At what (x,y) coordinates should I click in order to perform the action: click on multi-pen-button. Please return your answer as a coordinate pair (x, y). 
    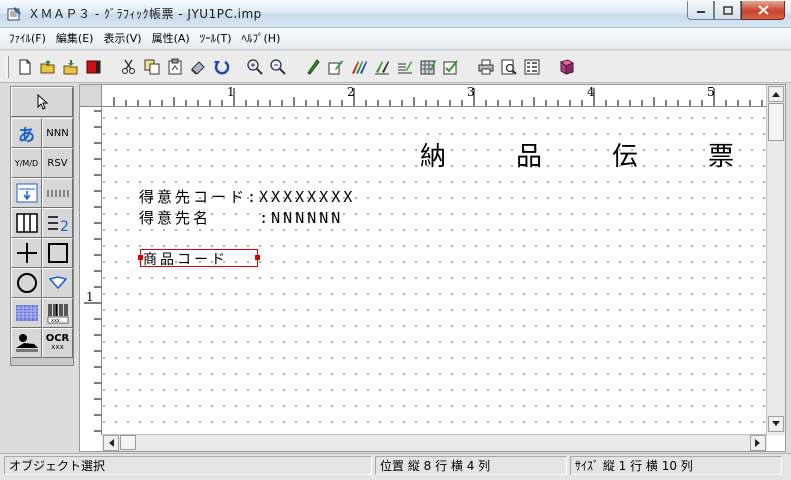
    Looking at the image, I should click on (359, 67).